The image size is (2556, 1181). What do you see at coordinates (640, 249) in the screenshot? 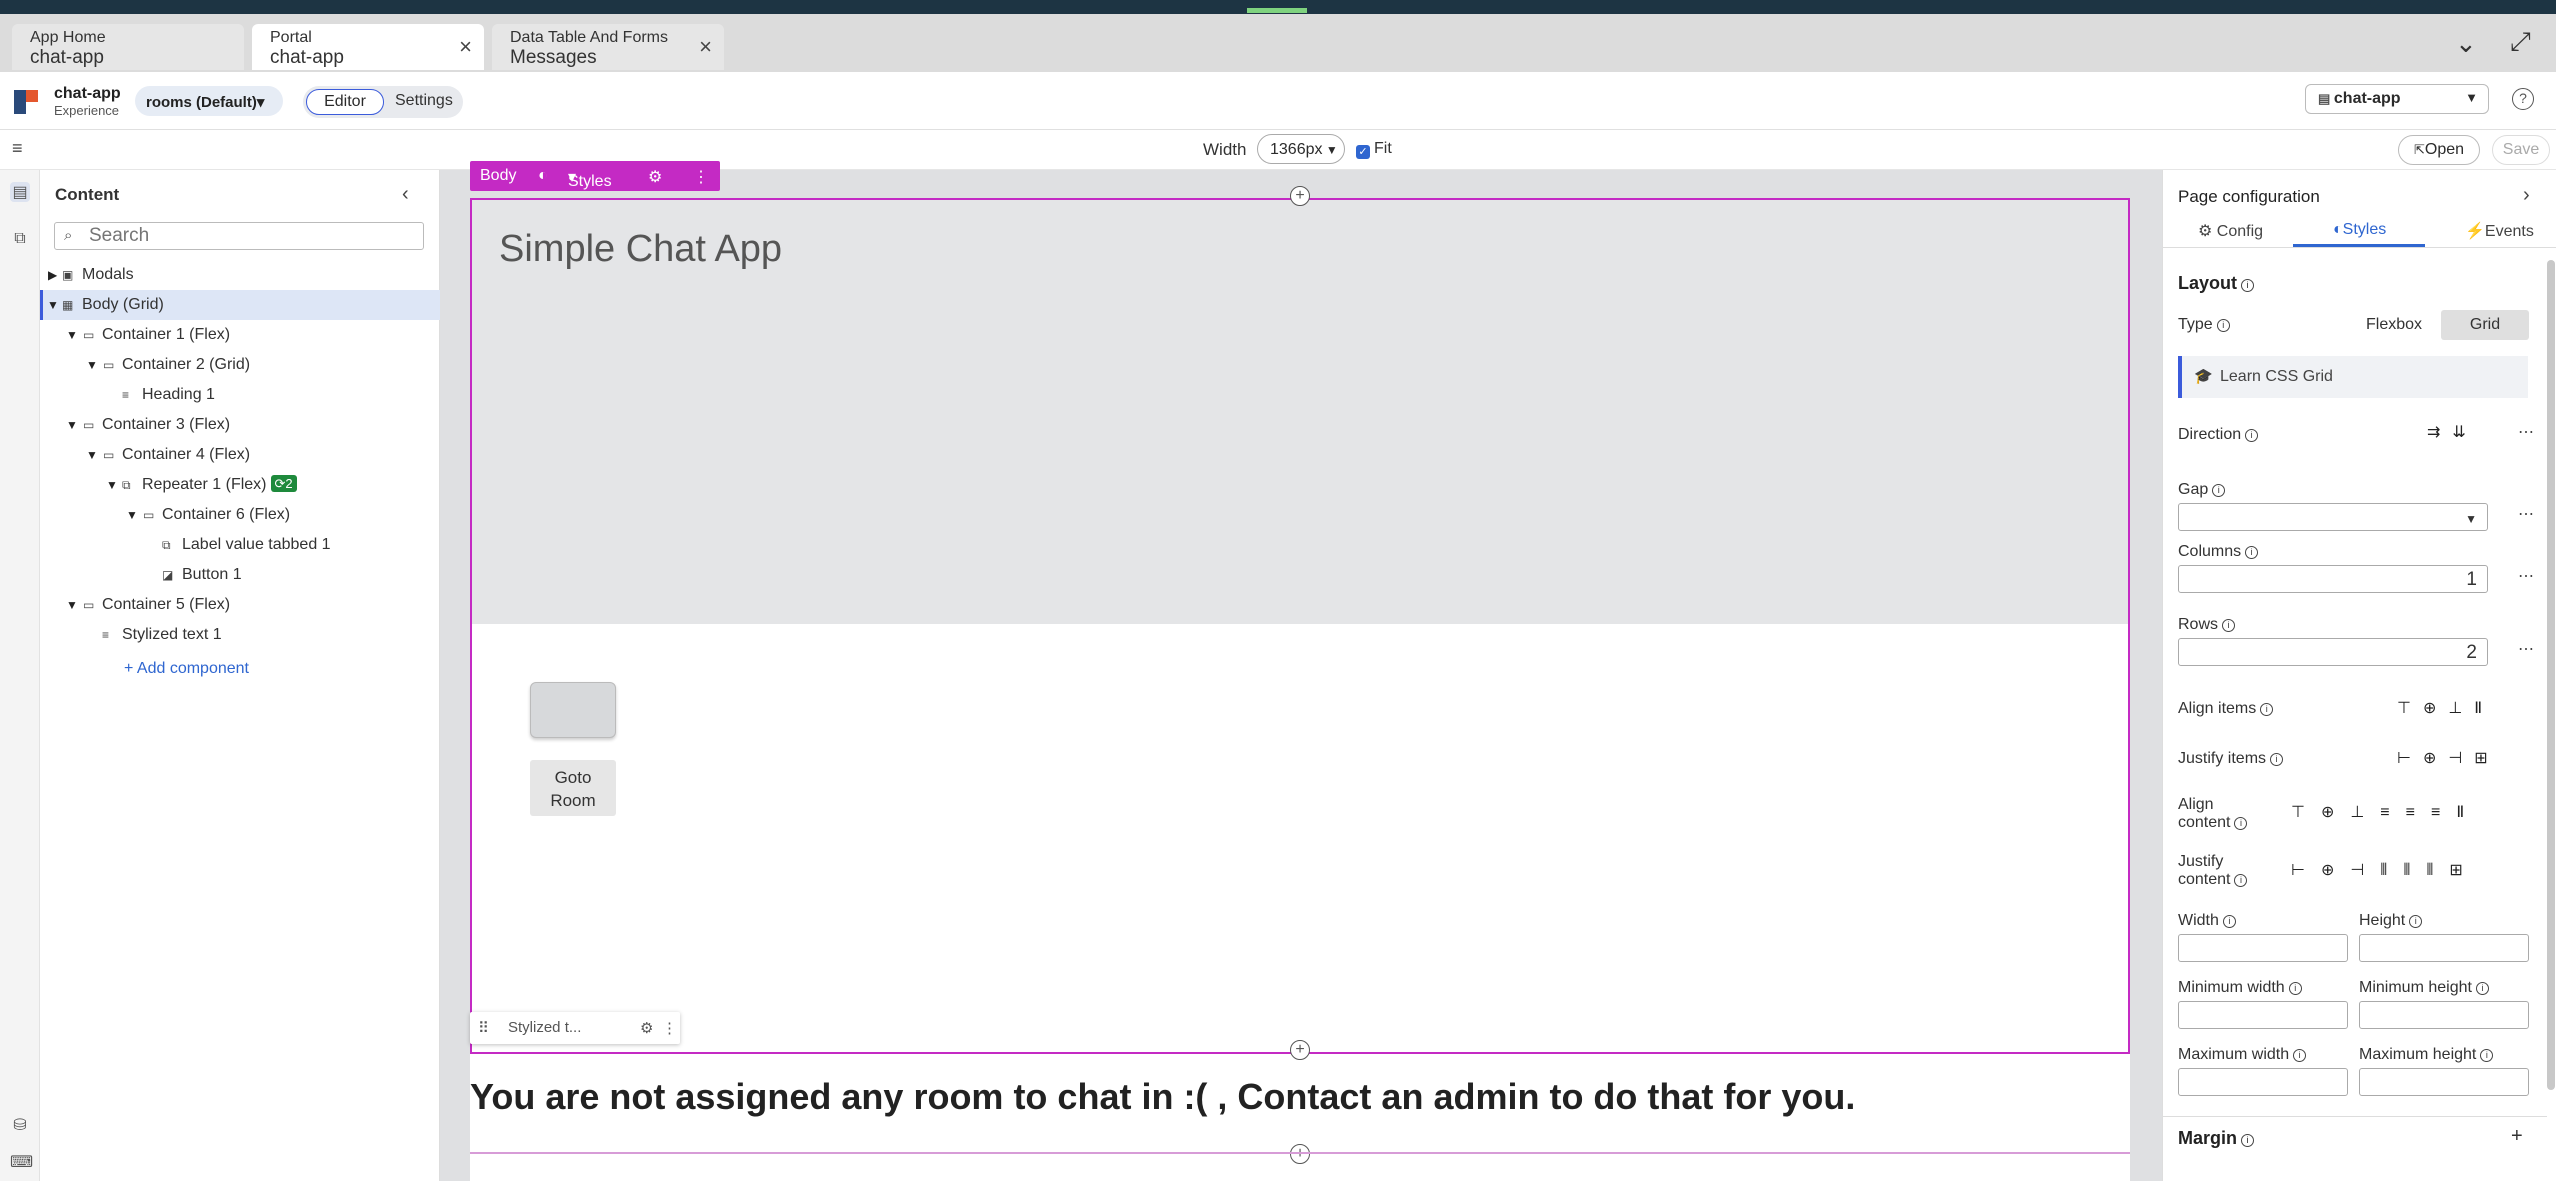
I see `page-heading: Simple Chat App` at bounding box center [640, 249].